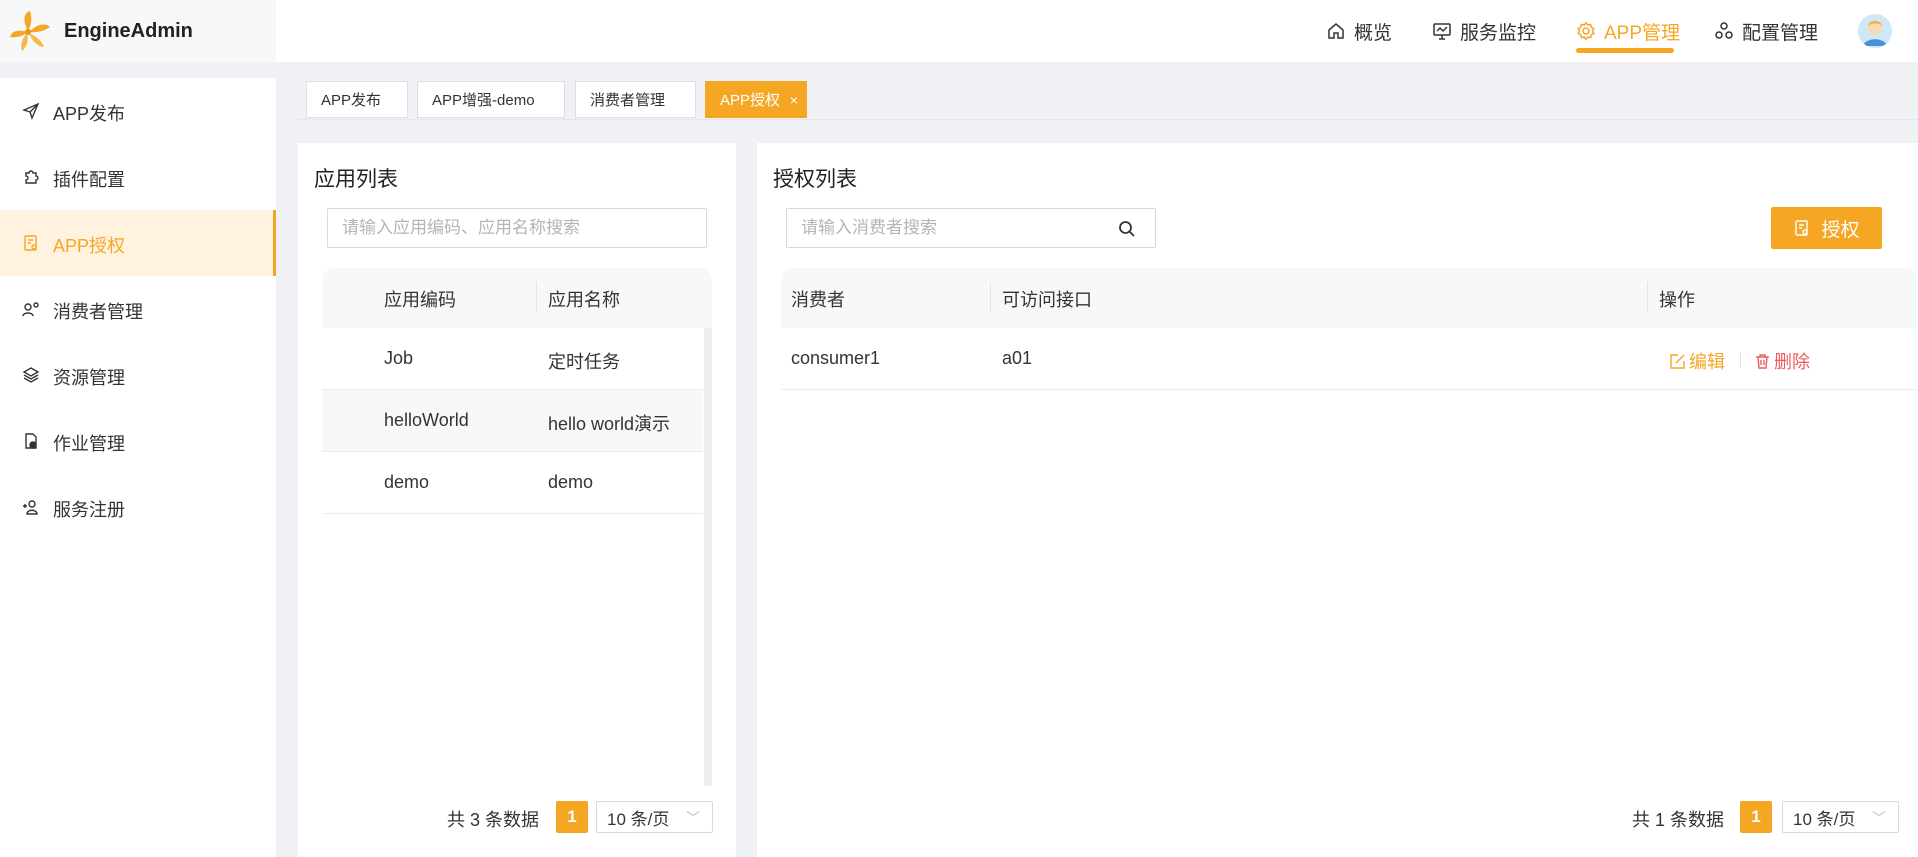 The image size is (1918, 857). Describe the element at coordinates (356, 179) in the screenshot. I see `panel-title: 应用列表` at that location.